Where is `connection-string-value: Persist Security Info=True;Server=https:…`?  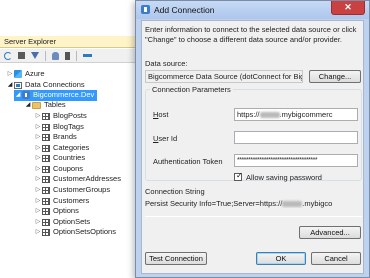
connection-string-value: Persist Security Info=True;Server=https:… is located at coordinates (253, 203).